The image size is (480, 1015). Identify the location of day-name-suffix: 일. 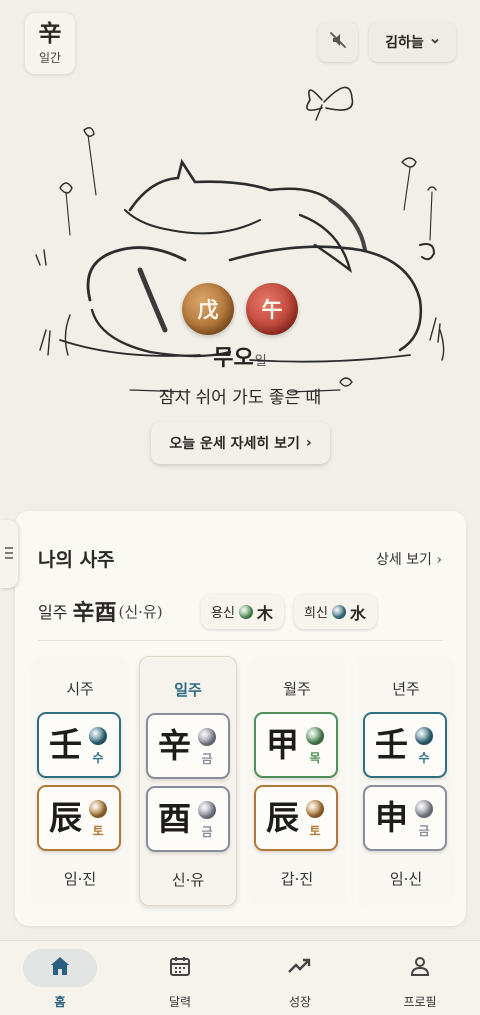
(260, 361).